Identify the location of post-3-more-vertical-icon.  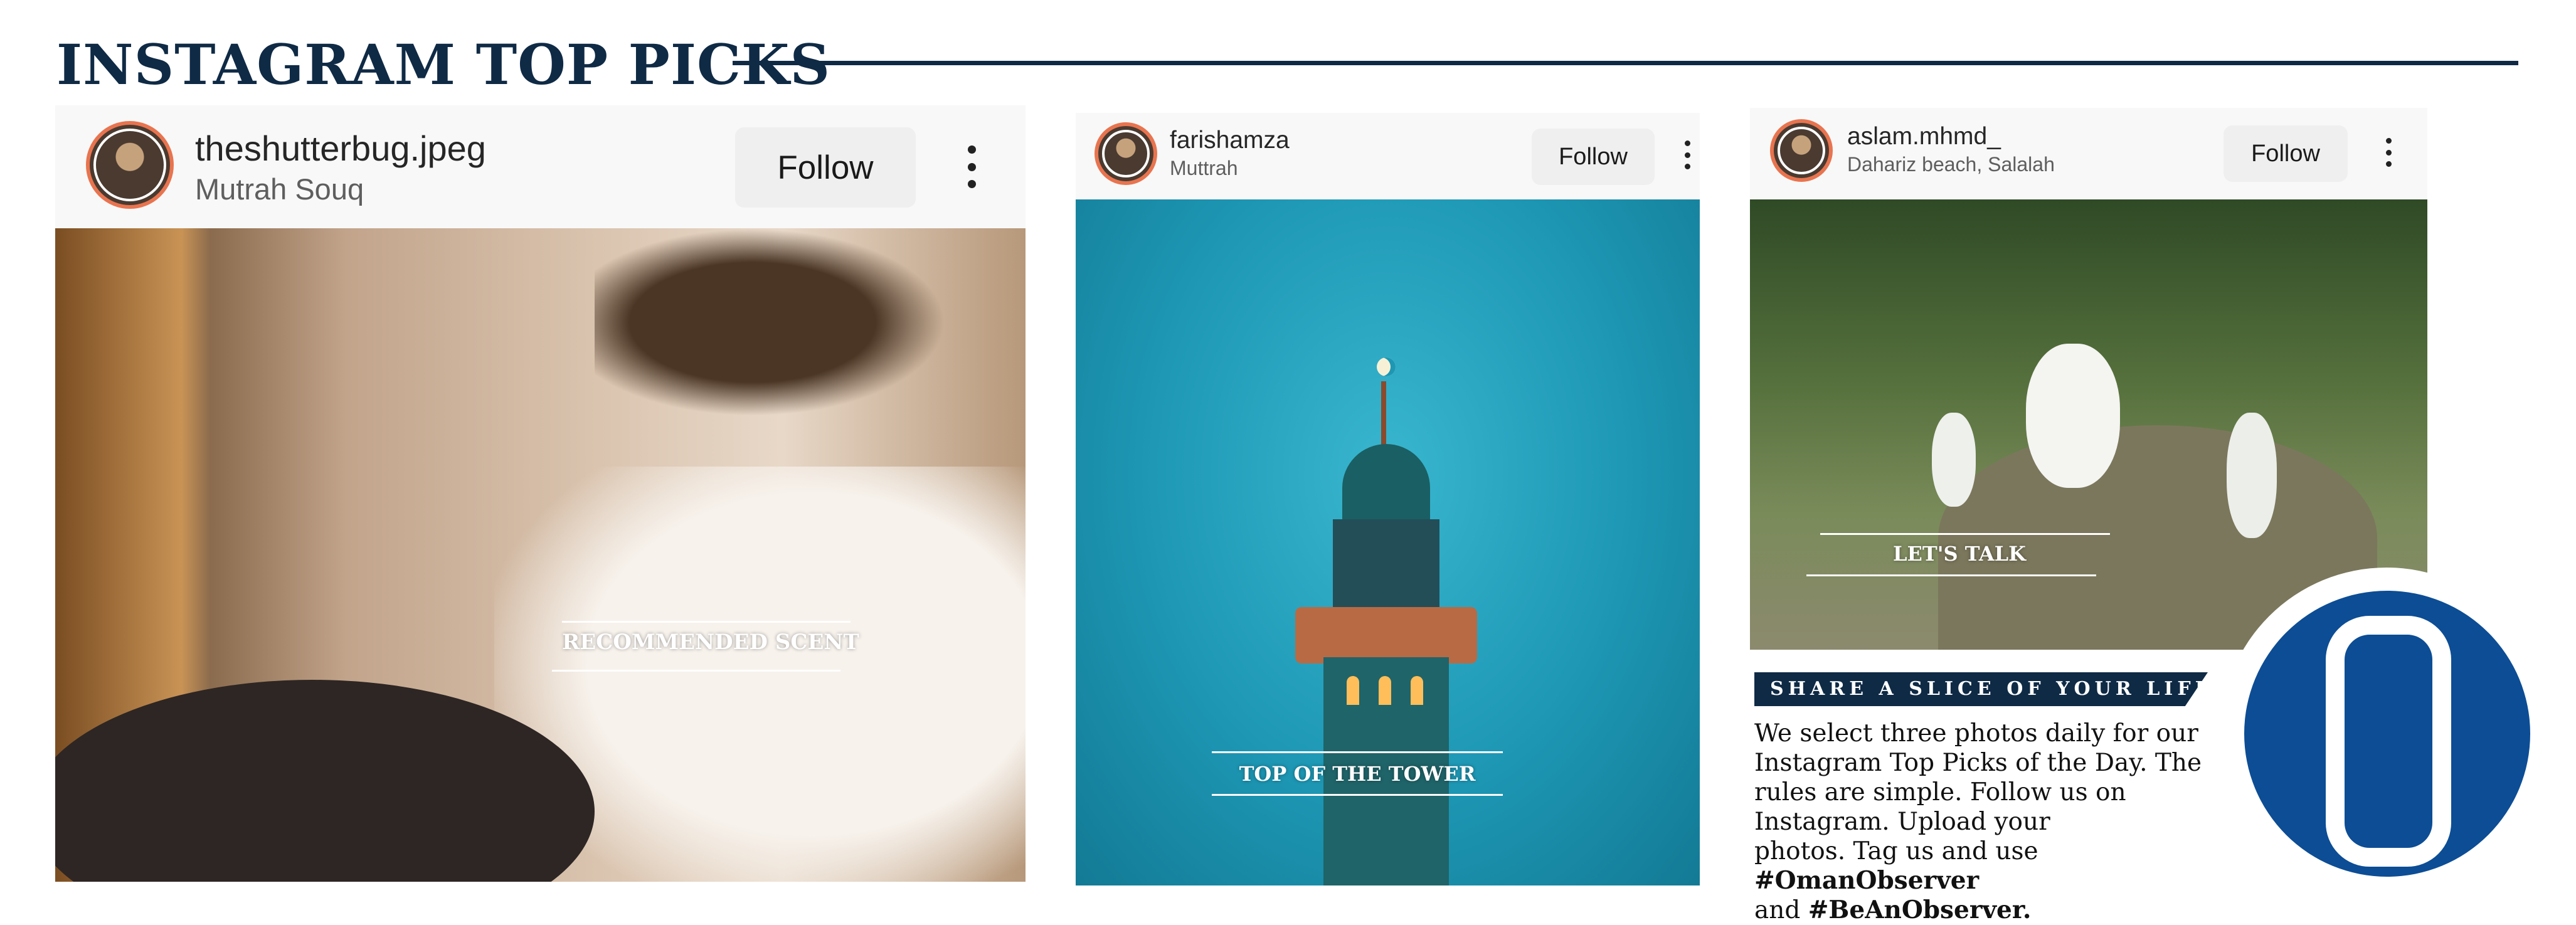
(2388, 152).